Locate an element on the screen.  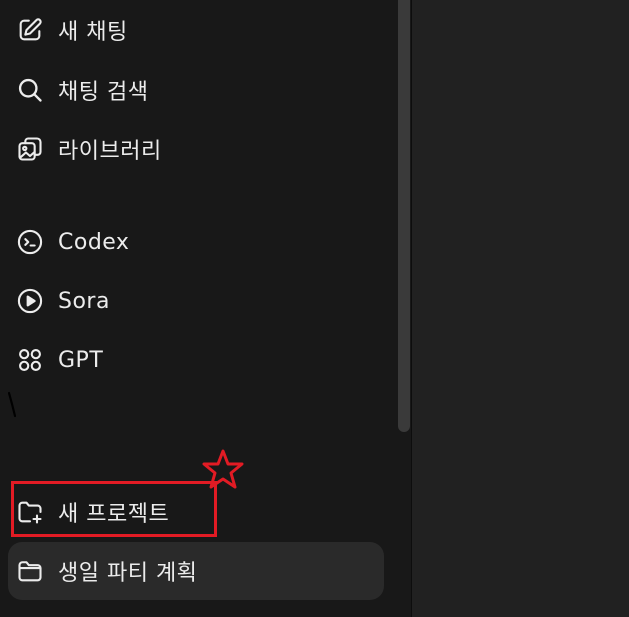
folder-icon is located at coordinates (30, 571).